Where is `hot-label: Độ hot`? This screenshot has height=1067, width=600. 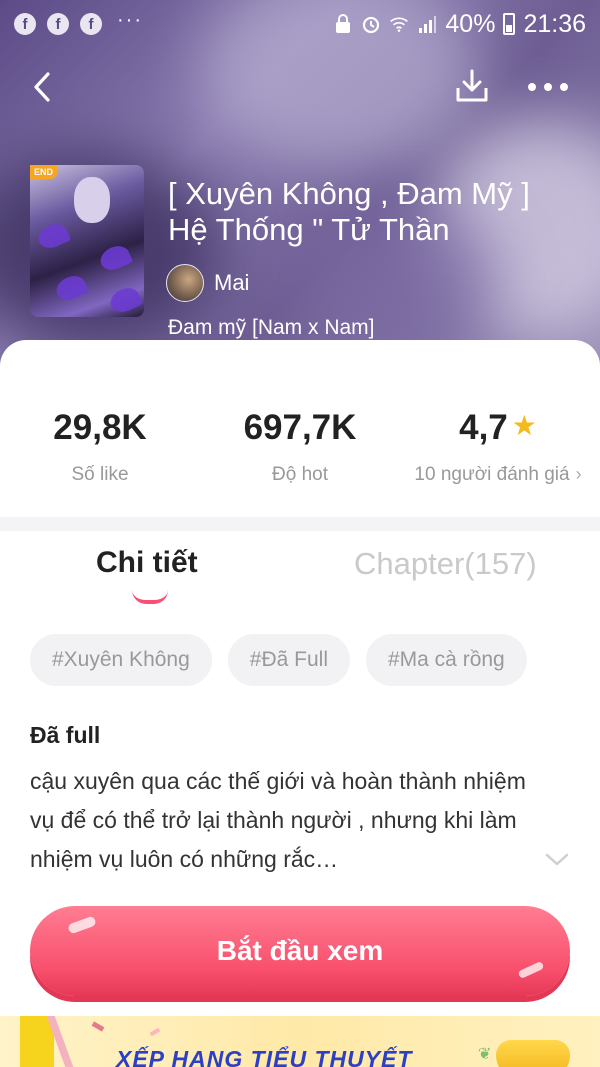 hot-label: Độ hot is located at coordinates (300, 474).